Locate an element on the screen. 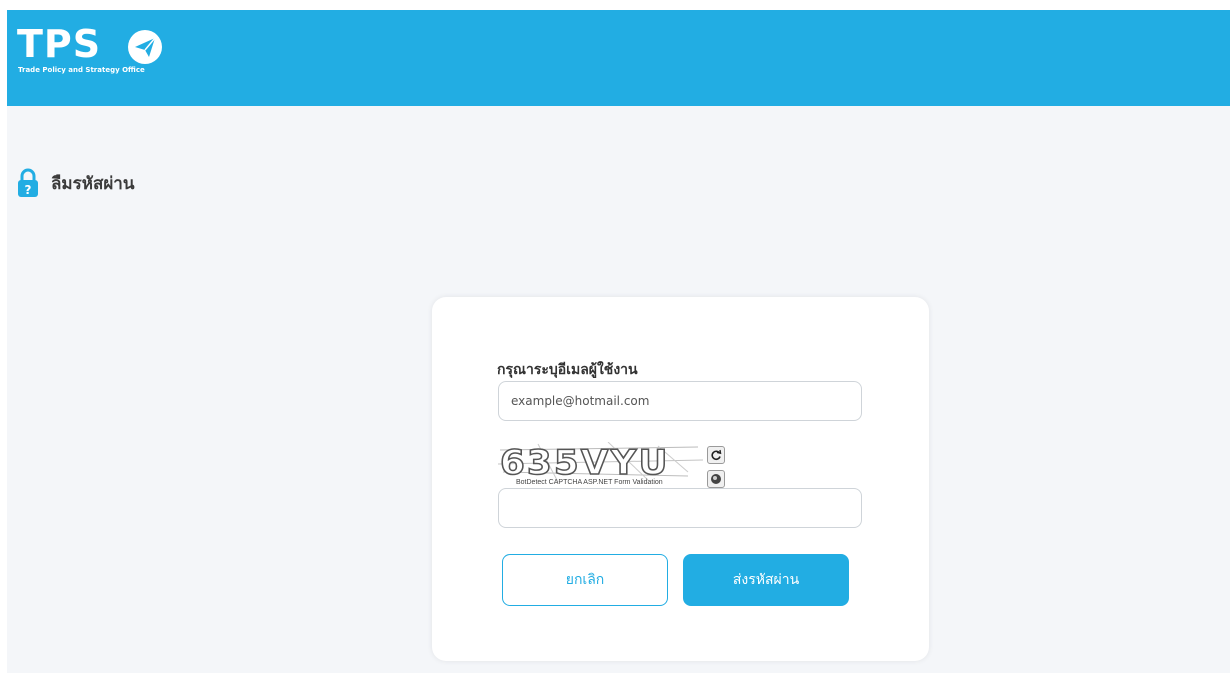 The height and width of the screenshot is (673, 1230). captcha-sound-button is located at coordinates (716, 479).